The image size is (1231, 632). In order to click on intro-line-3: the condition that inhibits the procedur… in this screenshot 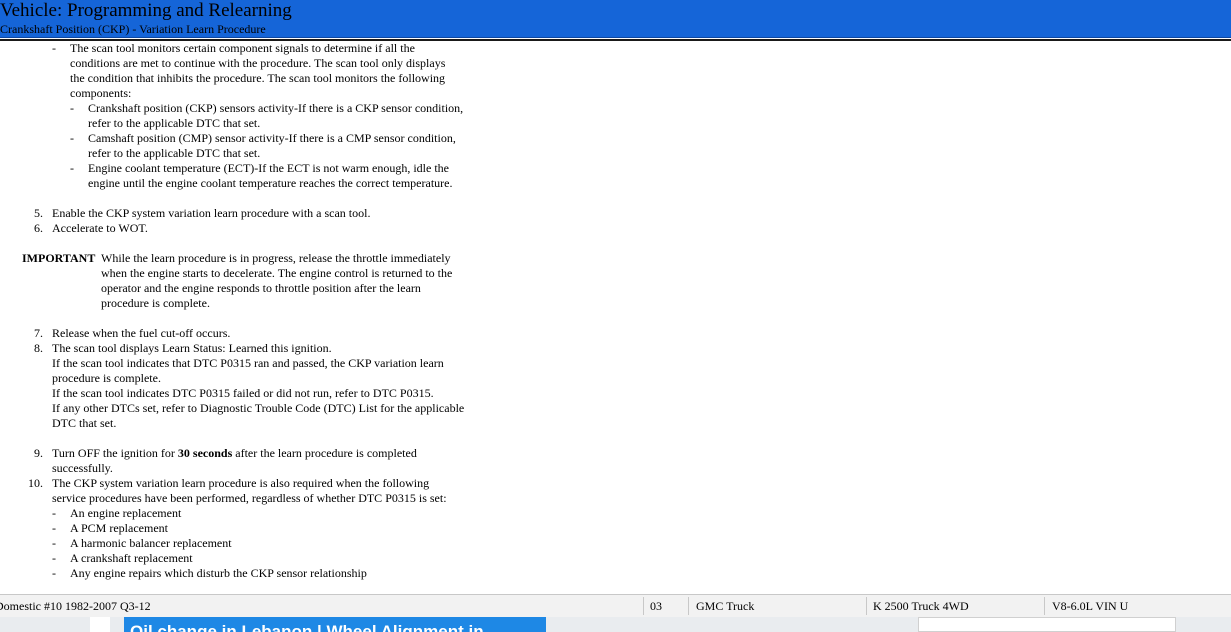, I will do `click(258, 78)`.